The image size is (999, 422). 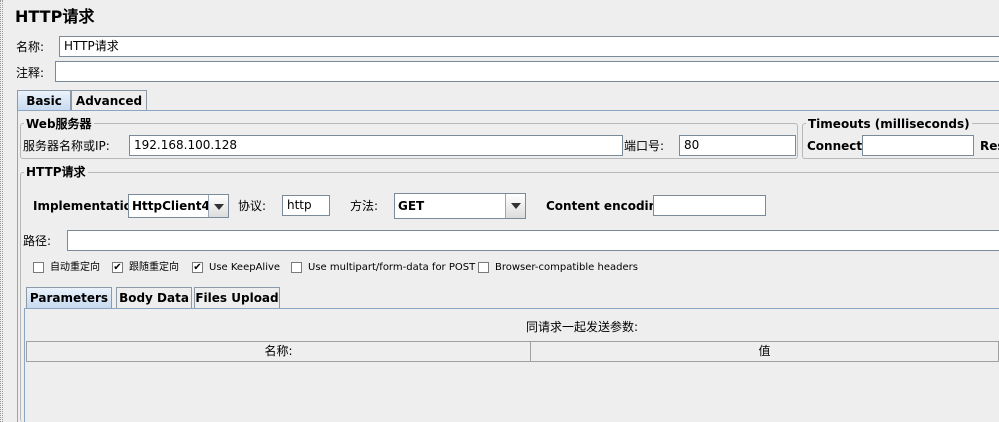 I want to click on port-field: 80, so click(x=737, y=145).